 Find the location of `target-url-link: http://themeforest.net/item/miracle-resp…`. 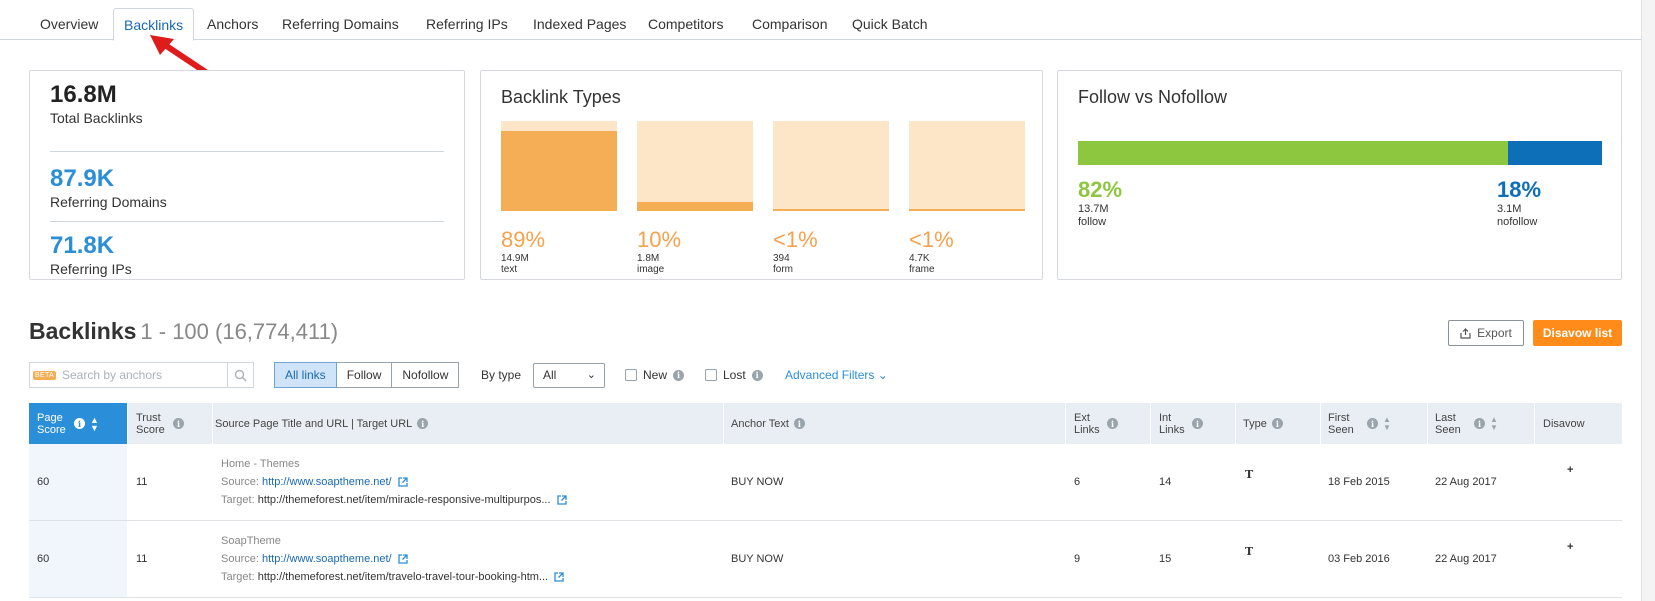

target-url-link: http://themeforest.net/item/miracle-resp… is located at coordinates (404, 500).